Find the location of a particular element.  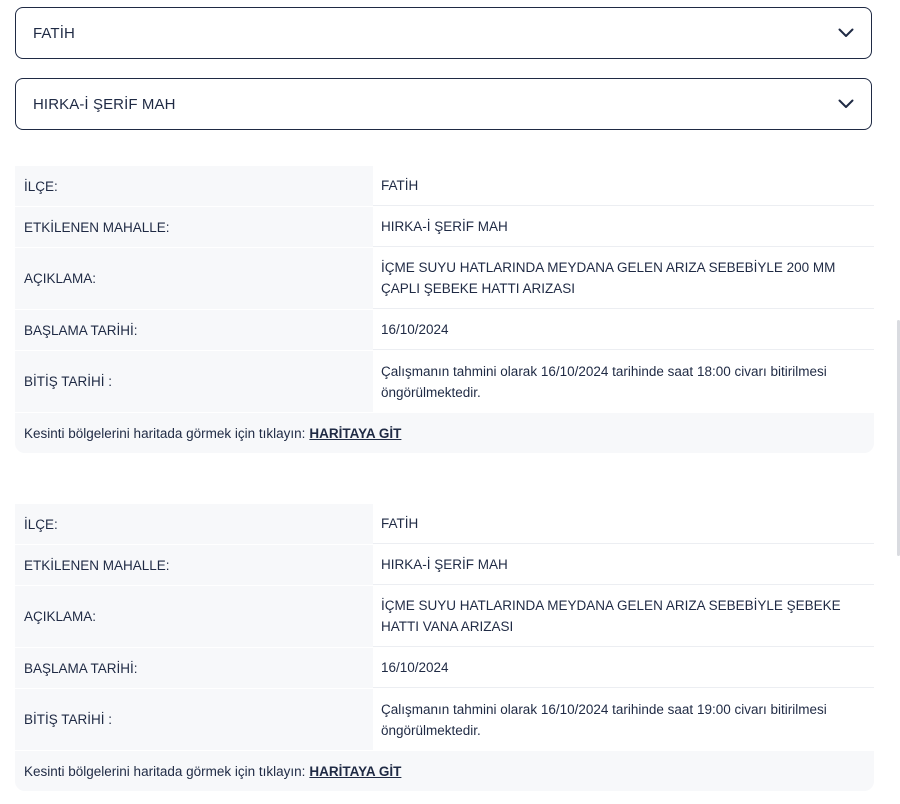

district-select-value: FATİH is located at coordinates (54, 33).